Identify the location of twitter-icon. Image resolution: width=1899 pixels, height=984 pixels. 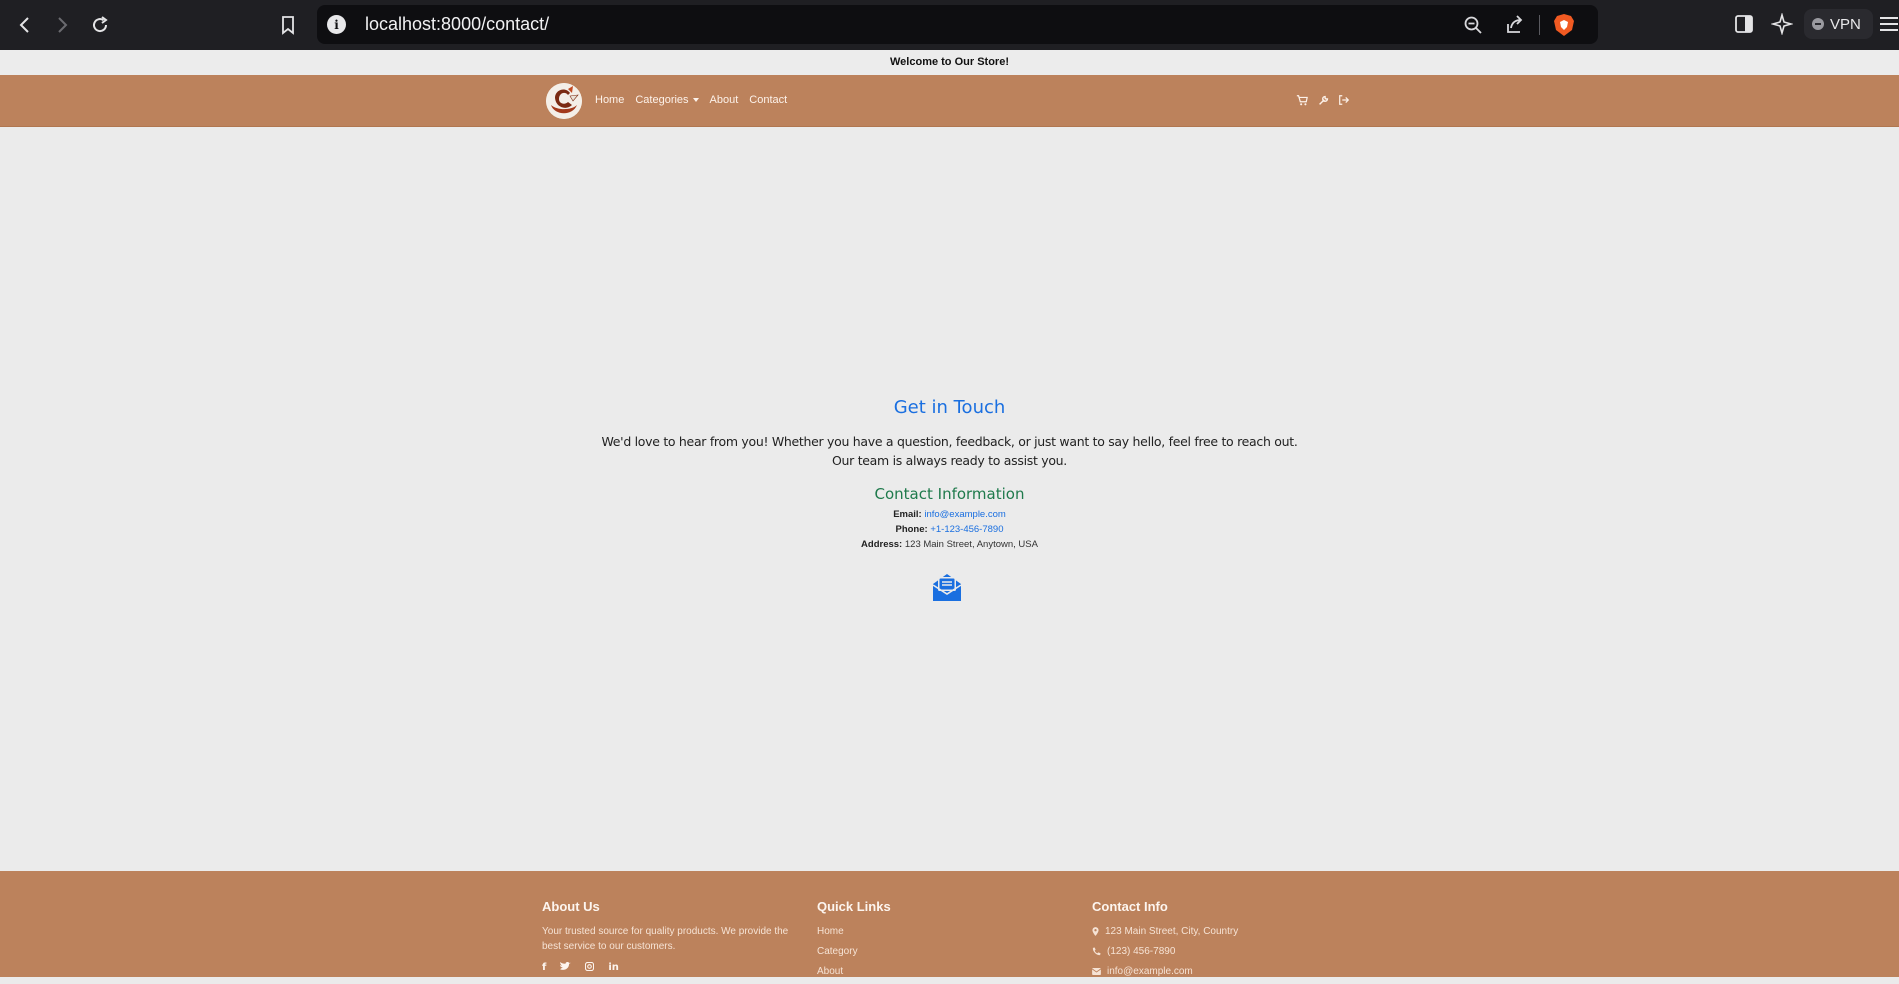
(566, 967).